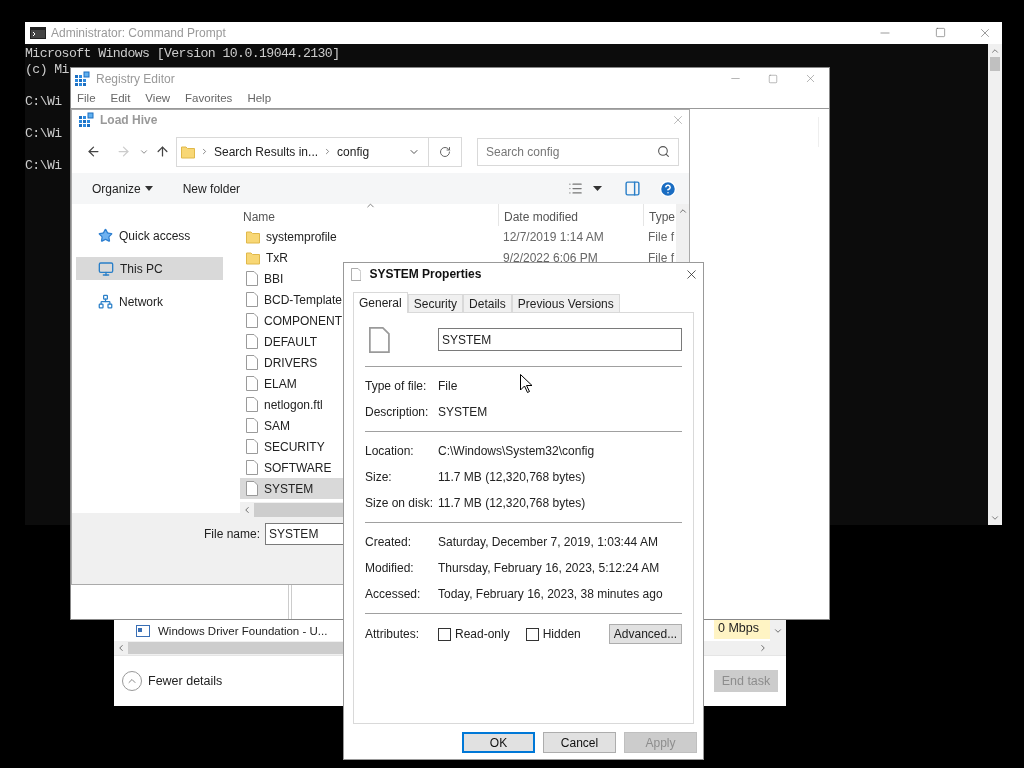 This screenshot has height=768, width=1024. Describe the element at coordinates (548, 542) in the screenshot. I see `property-value: Saturday, December 7, 2019, 1:03:44 AM` at that location.